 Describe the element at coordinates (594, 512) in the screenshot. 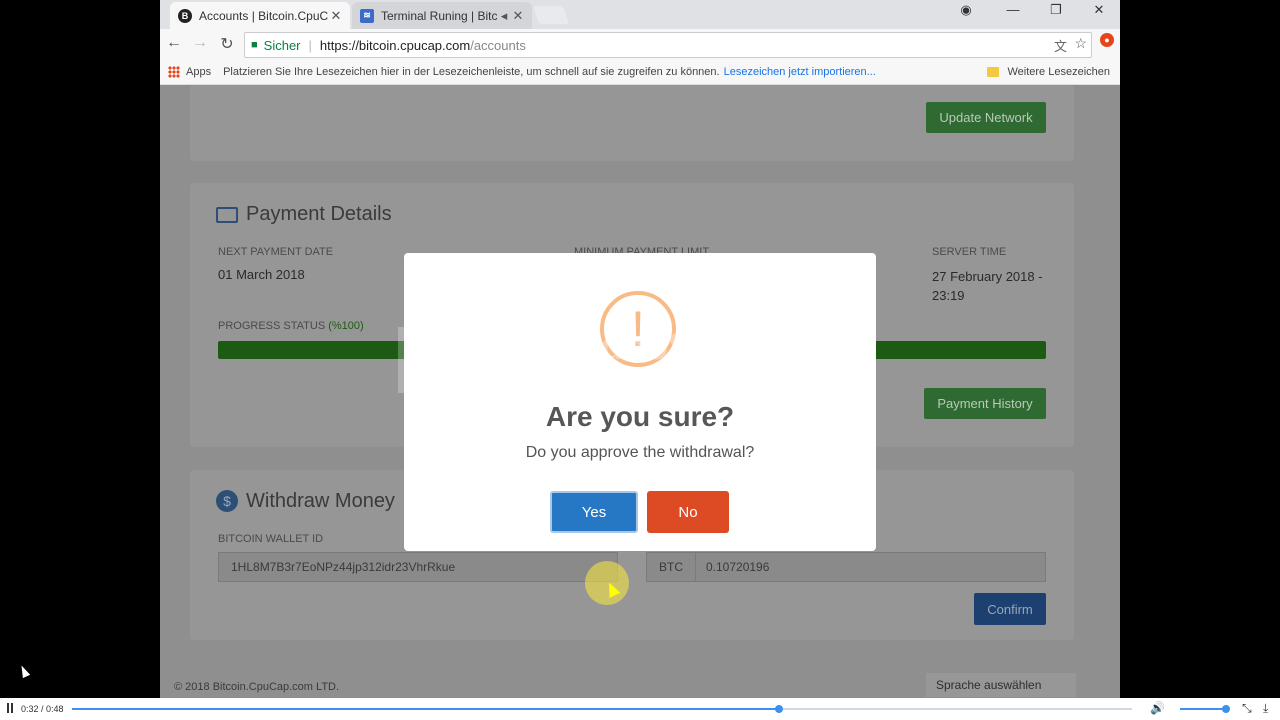

I see `yes-button: Yes` at that location.